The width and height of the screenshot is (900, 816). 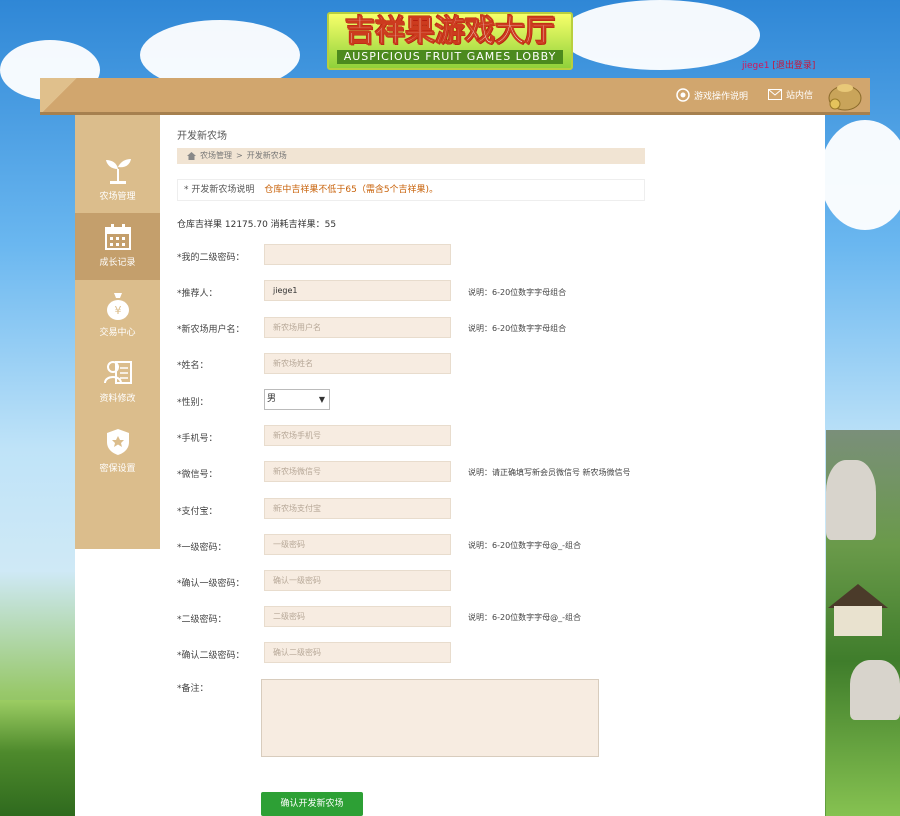 What do you see at coordinates (357, 616) in the screenshot?
I see `second-password-input: 二级密码` at bounding box center [357, 616].